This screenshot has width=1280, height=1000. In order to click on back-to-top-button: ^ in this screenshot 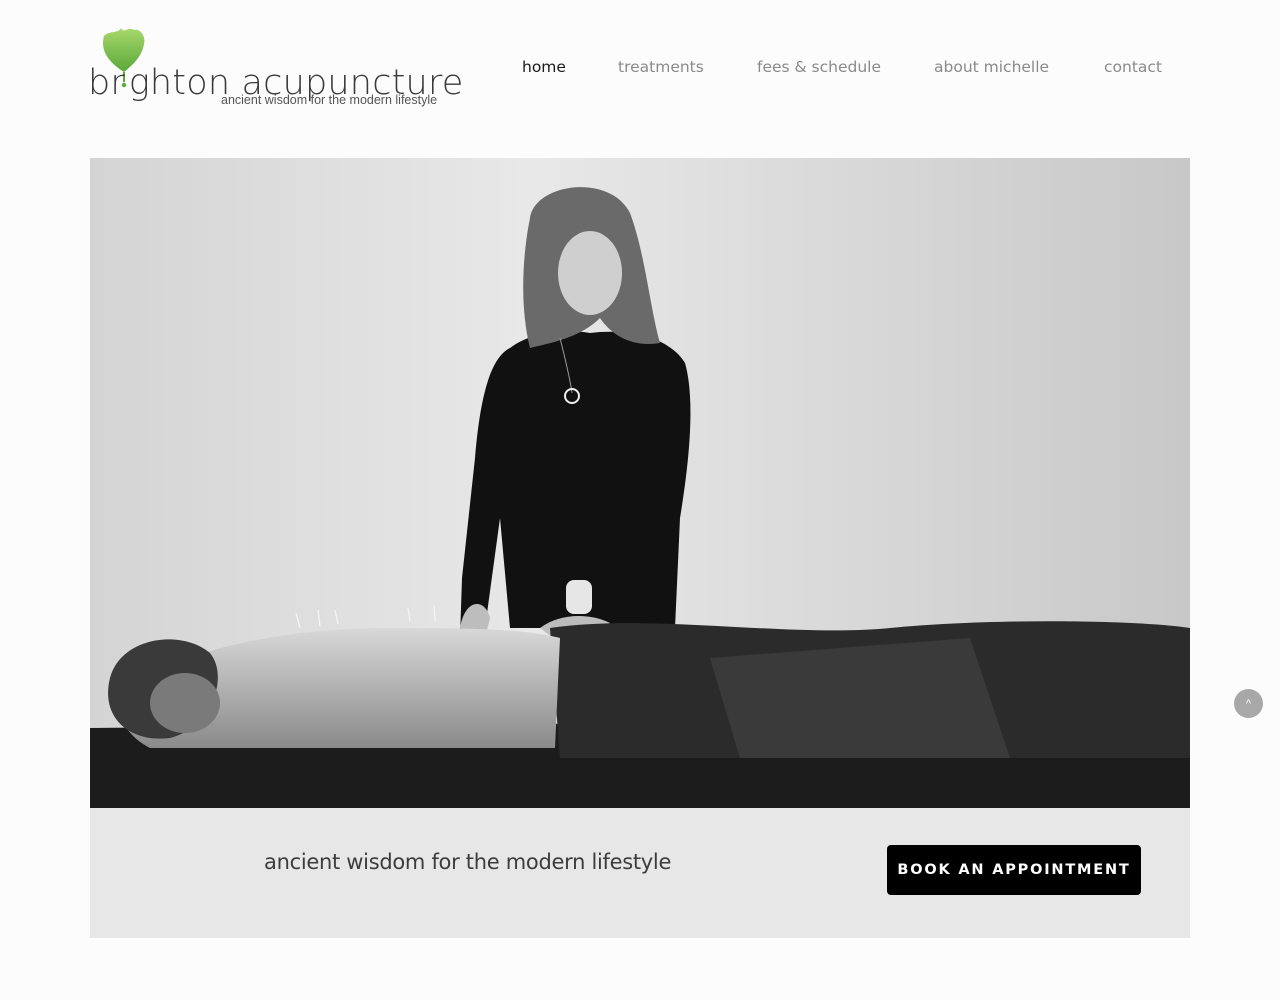, I will do `click(1248, 703)`.